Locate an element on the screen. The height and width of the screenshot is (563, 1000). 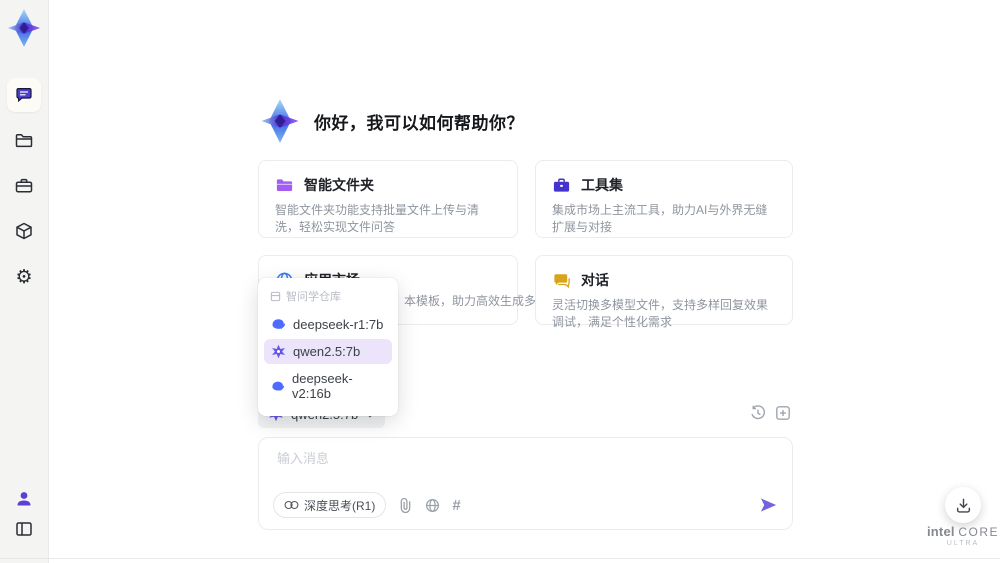
sidebar-item-toolbox is located at coordinates (24, 186).